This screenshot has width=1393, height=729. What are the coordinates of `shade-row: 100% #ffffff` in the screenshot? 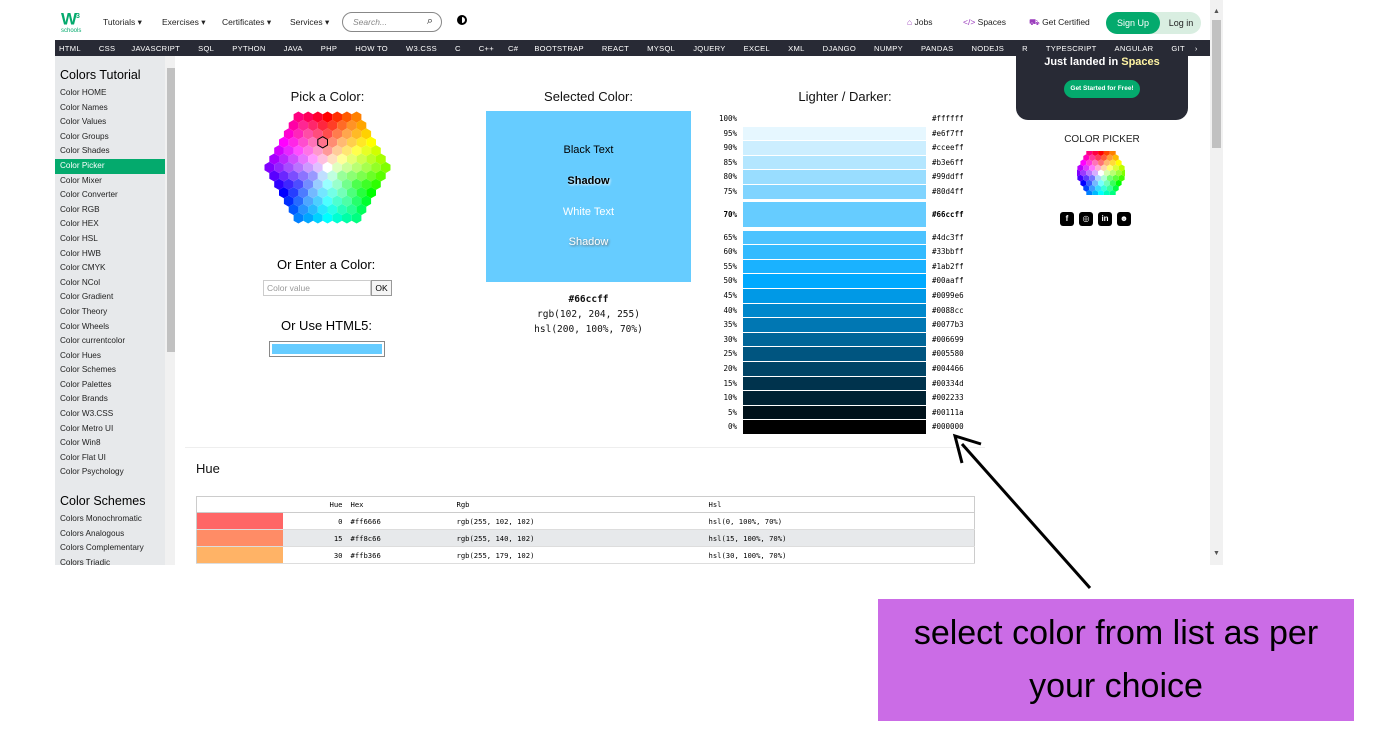 It's located at (845, 119).